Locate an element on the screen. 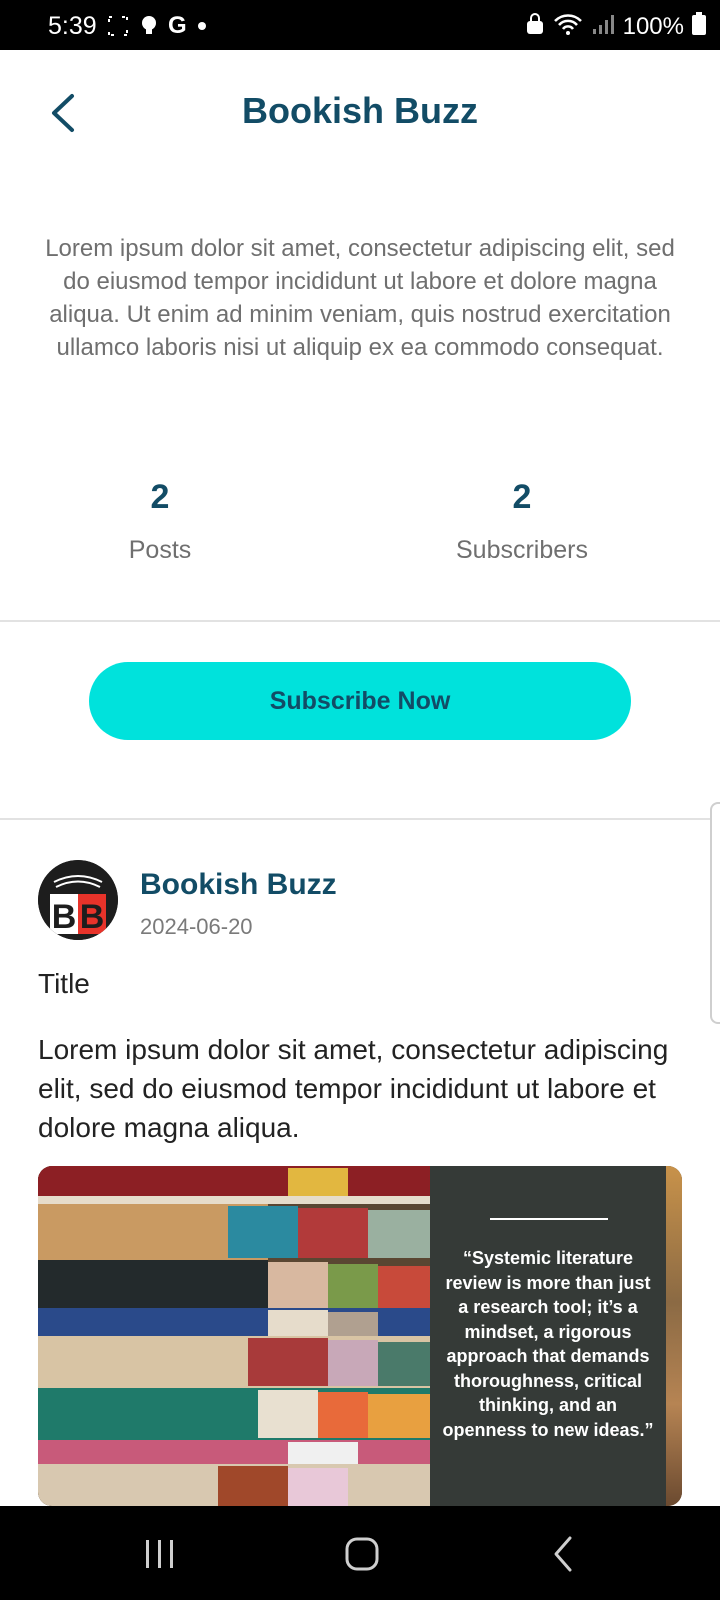 This screenshot has width=720, height=1600. post-date: 2024-06-20 is located at coordinates (196, 926).